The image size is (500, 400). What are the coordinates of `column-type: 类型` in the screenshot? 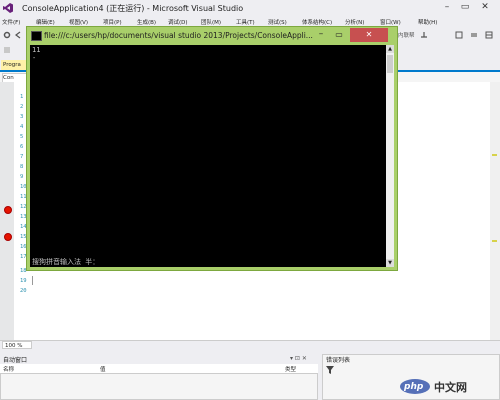 It's located at (290, 369).